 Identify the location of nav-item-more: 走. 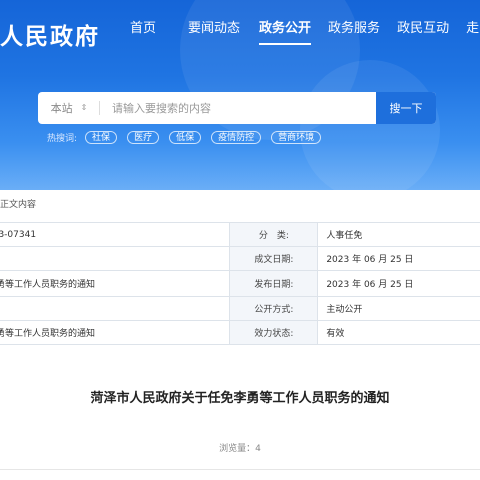
(472, 29).